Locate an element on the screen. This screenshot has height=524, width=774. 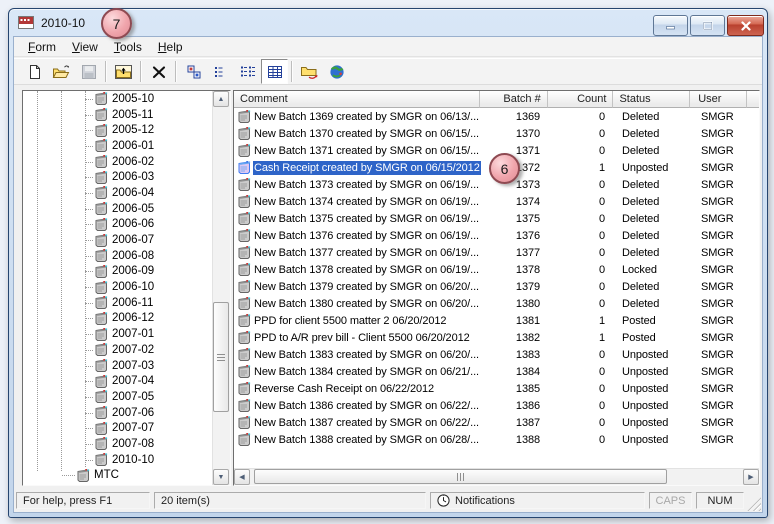
delete-button is located at coordinates (158, 71).